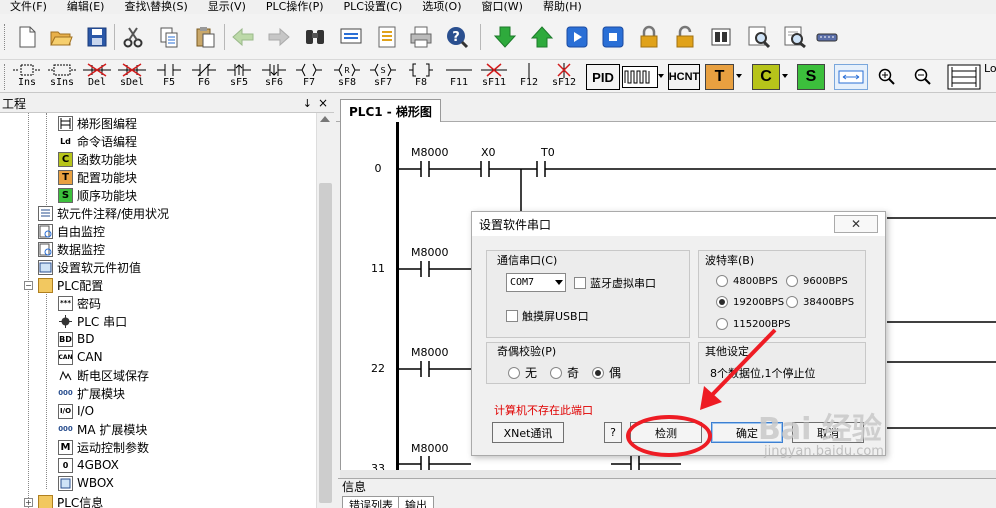 The width and height of the screenshot is (996, 508). Describe the element at coordinates (97, 76) in the screenshot. I see `delete-button: Del` at that location.